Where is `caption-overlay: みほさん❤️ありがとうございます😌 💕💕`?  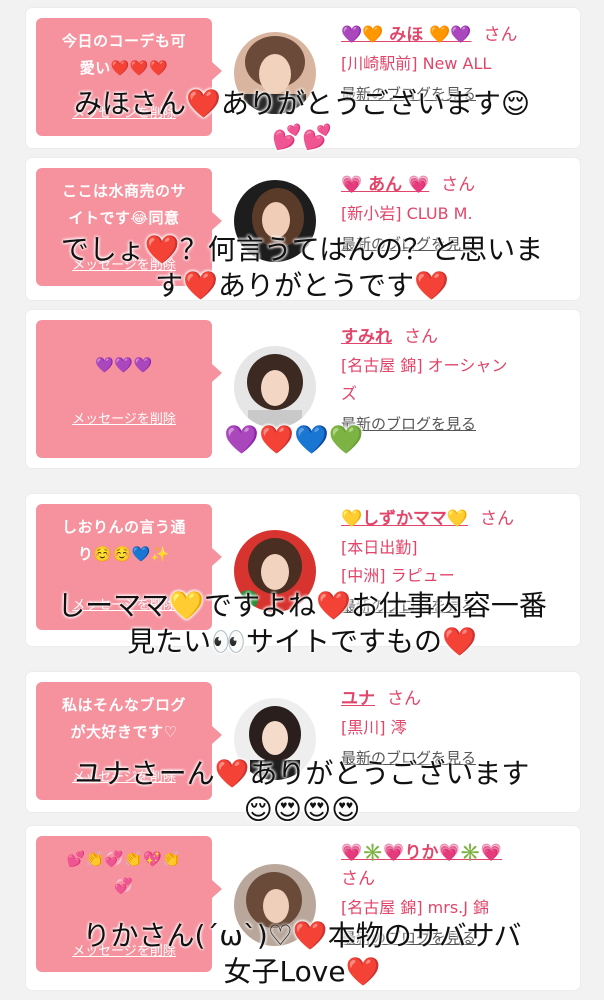 caption-overlay: みほさん❤️ありがとうございます😌 💕💕 is located at coordinates (302, 119).